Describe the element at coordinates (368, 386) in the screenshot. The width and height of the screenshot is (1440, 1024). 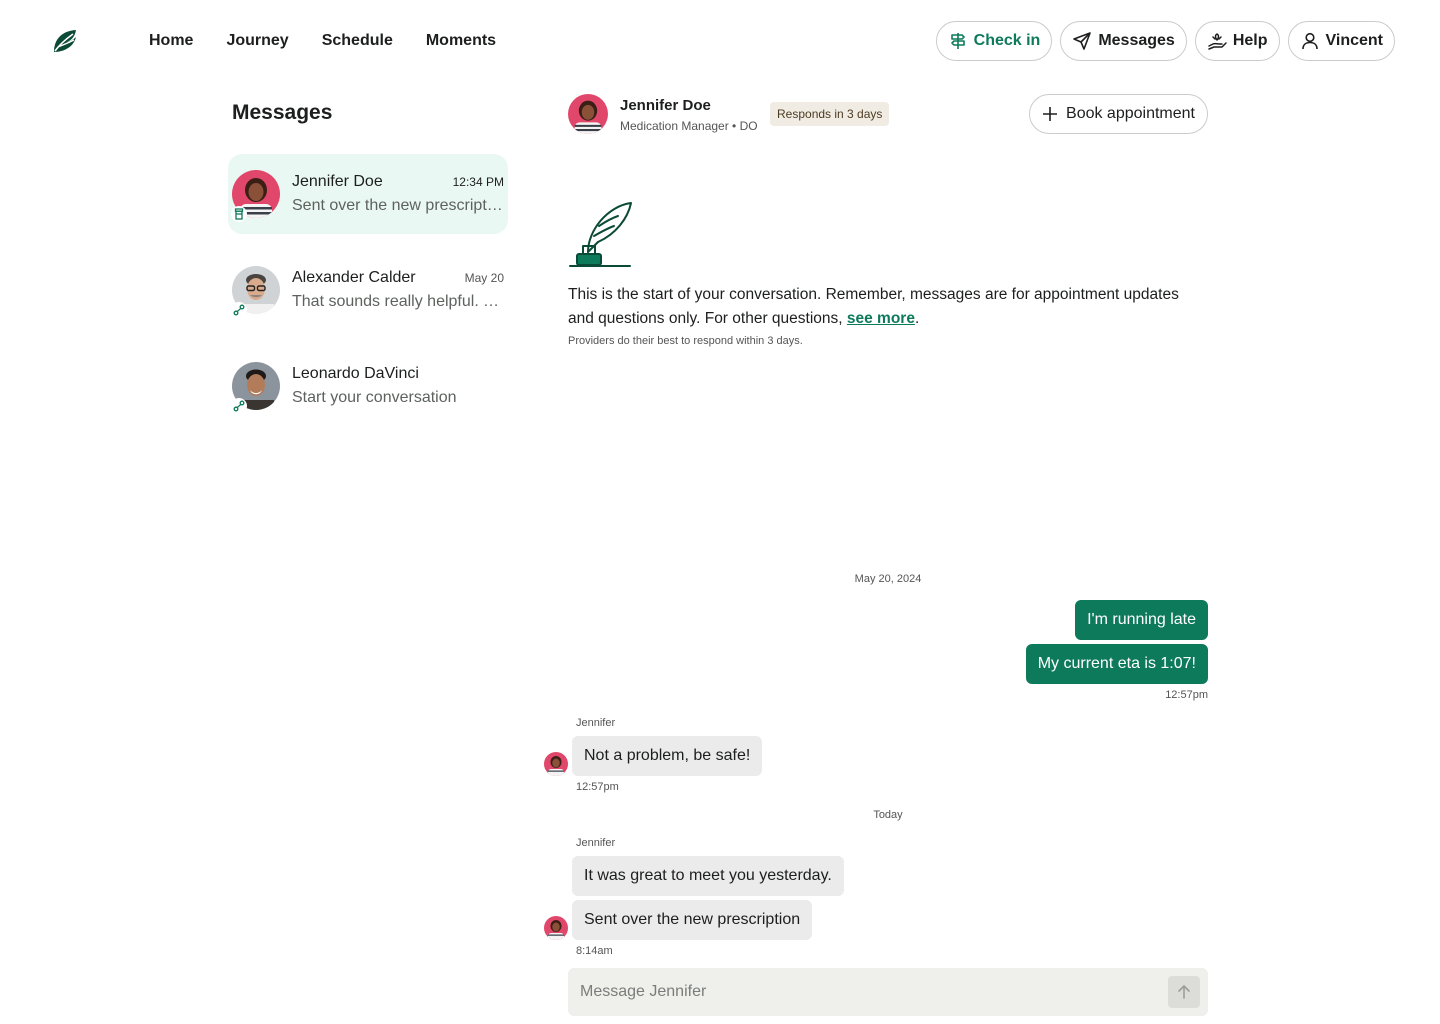
I see `conversation-item-leonardo: Leonardo DaVinci Start your conversation` at that location.